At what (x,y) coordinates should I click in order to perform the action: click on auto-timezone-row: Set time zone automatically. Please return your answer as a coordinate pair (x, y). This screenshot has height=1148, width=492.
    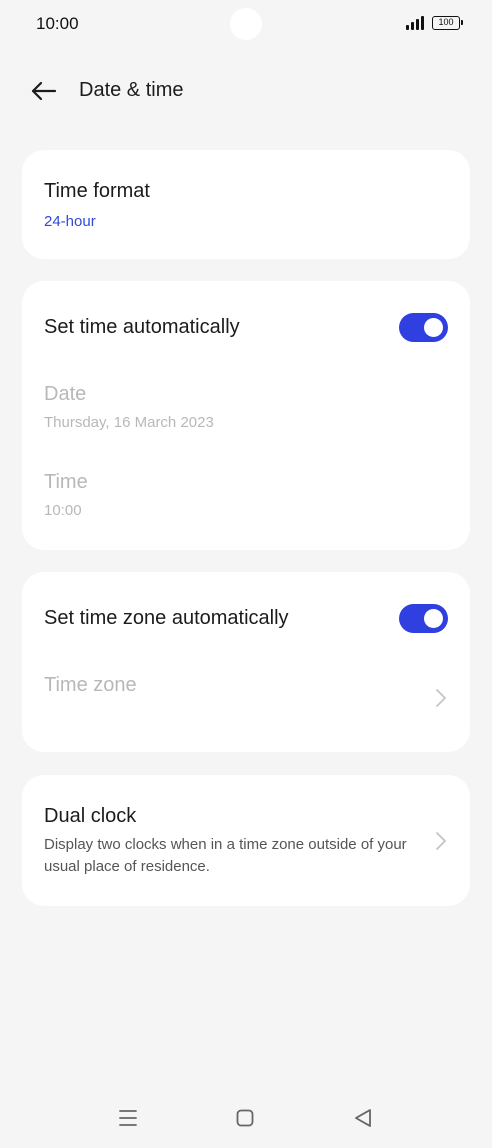
    Looking at the image, I should click on (246, 618).